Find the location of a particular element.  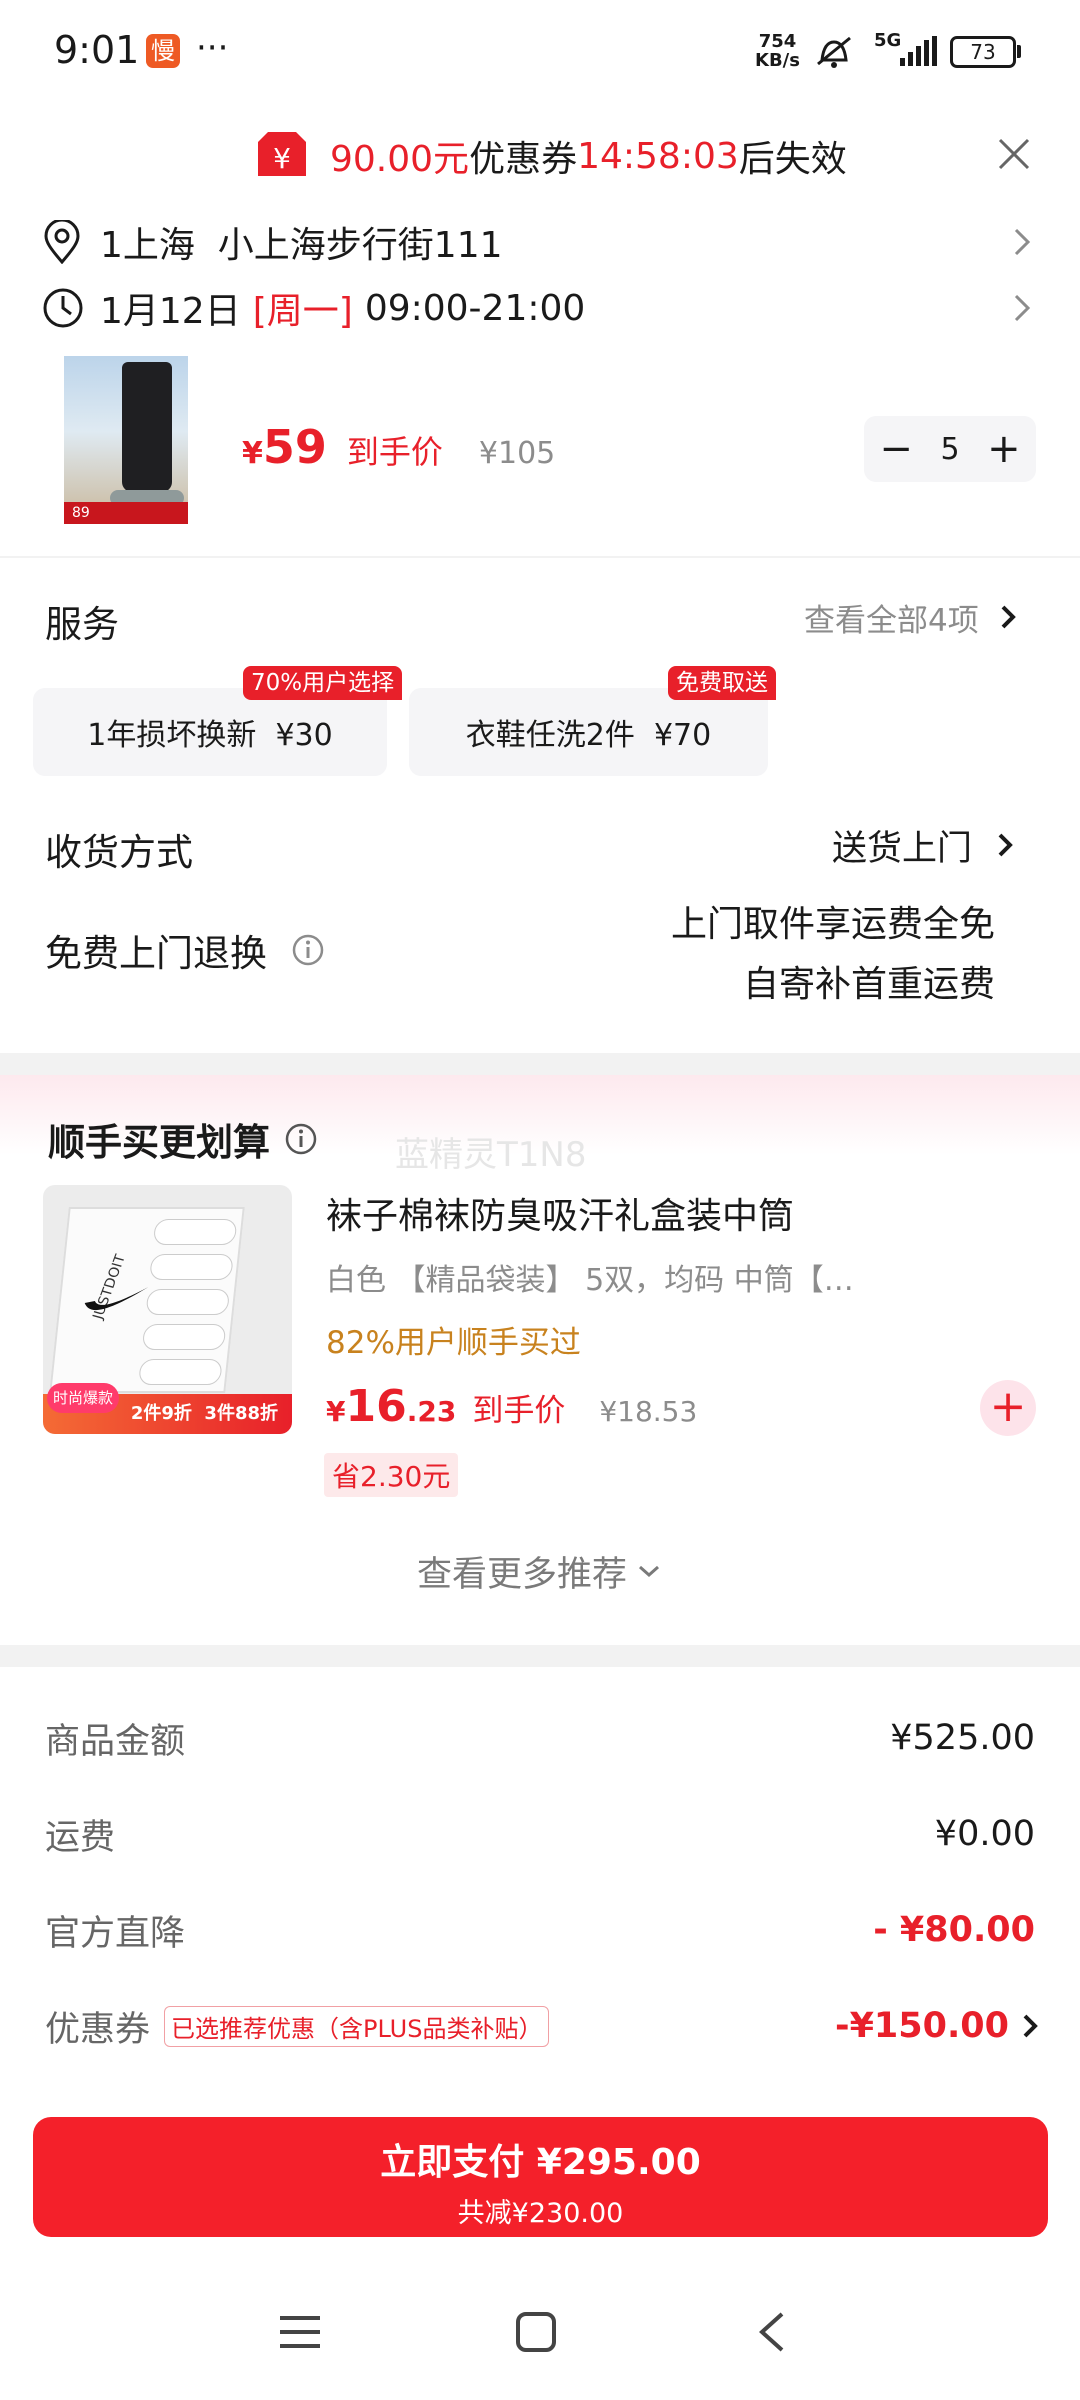

services-title: 服务 is located at coordinates (82, 624).